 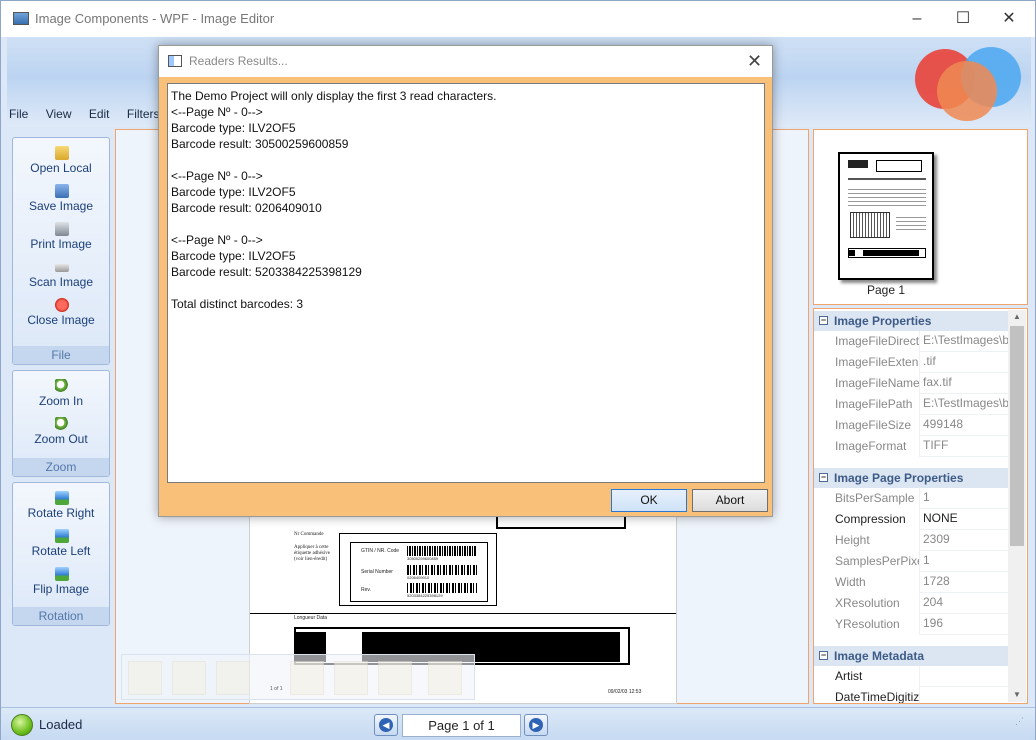 I want to click on doc-date-stamp: 09/02/03 12:53, so click(x=625, y=692).